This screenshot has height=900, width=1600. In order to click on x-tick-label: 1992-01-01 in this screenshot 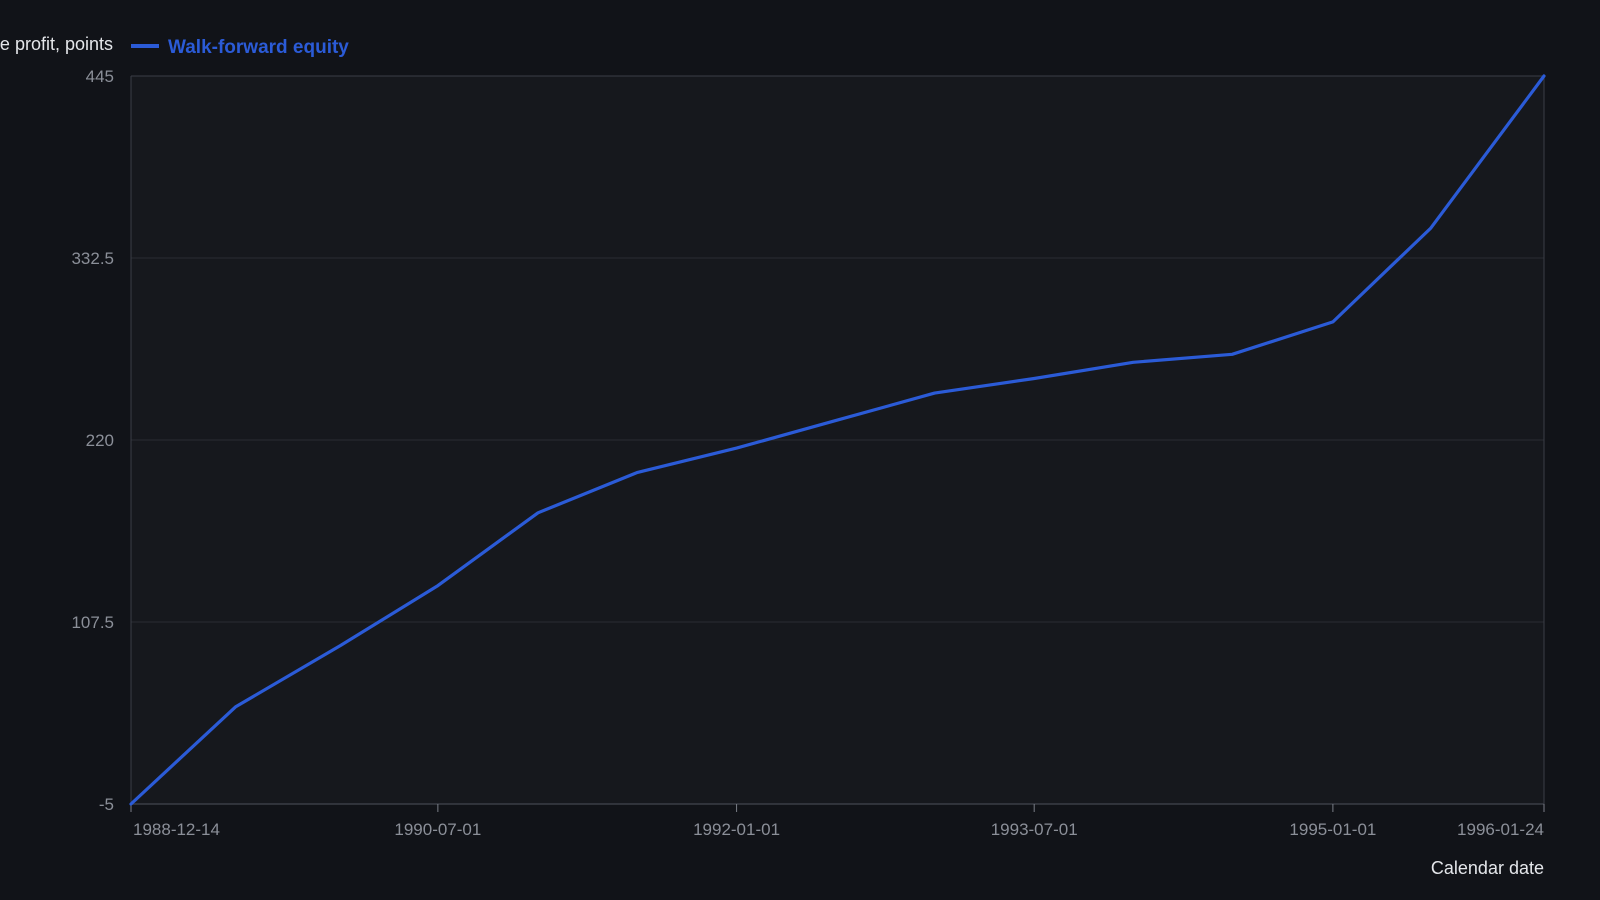, I will do `click(736, 829)`.